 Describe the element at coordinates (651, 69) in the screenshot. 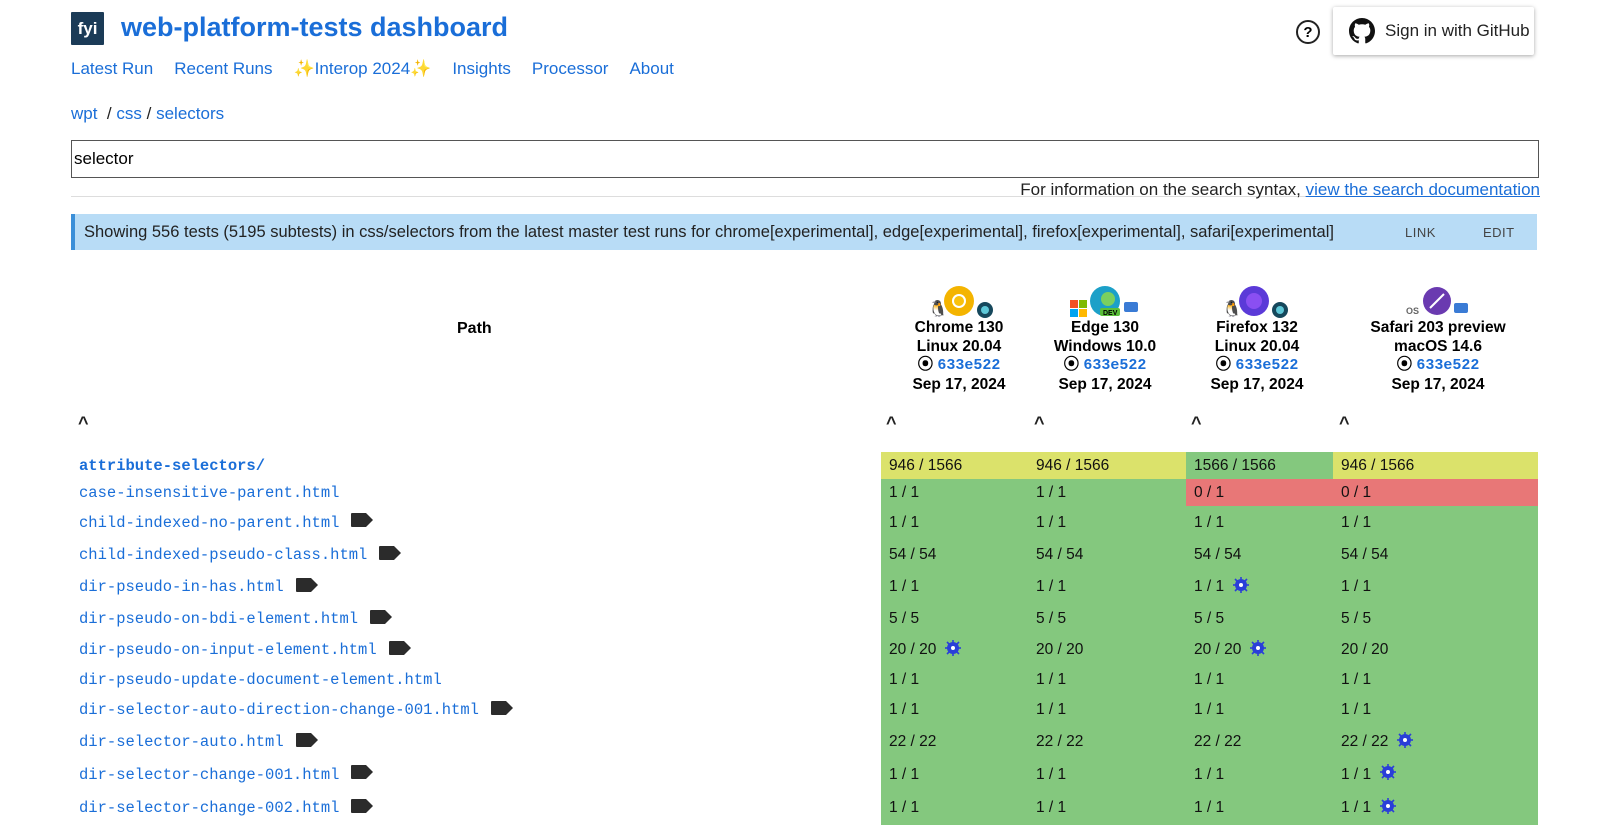

I see `nav-about: About` at that location.